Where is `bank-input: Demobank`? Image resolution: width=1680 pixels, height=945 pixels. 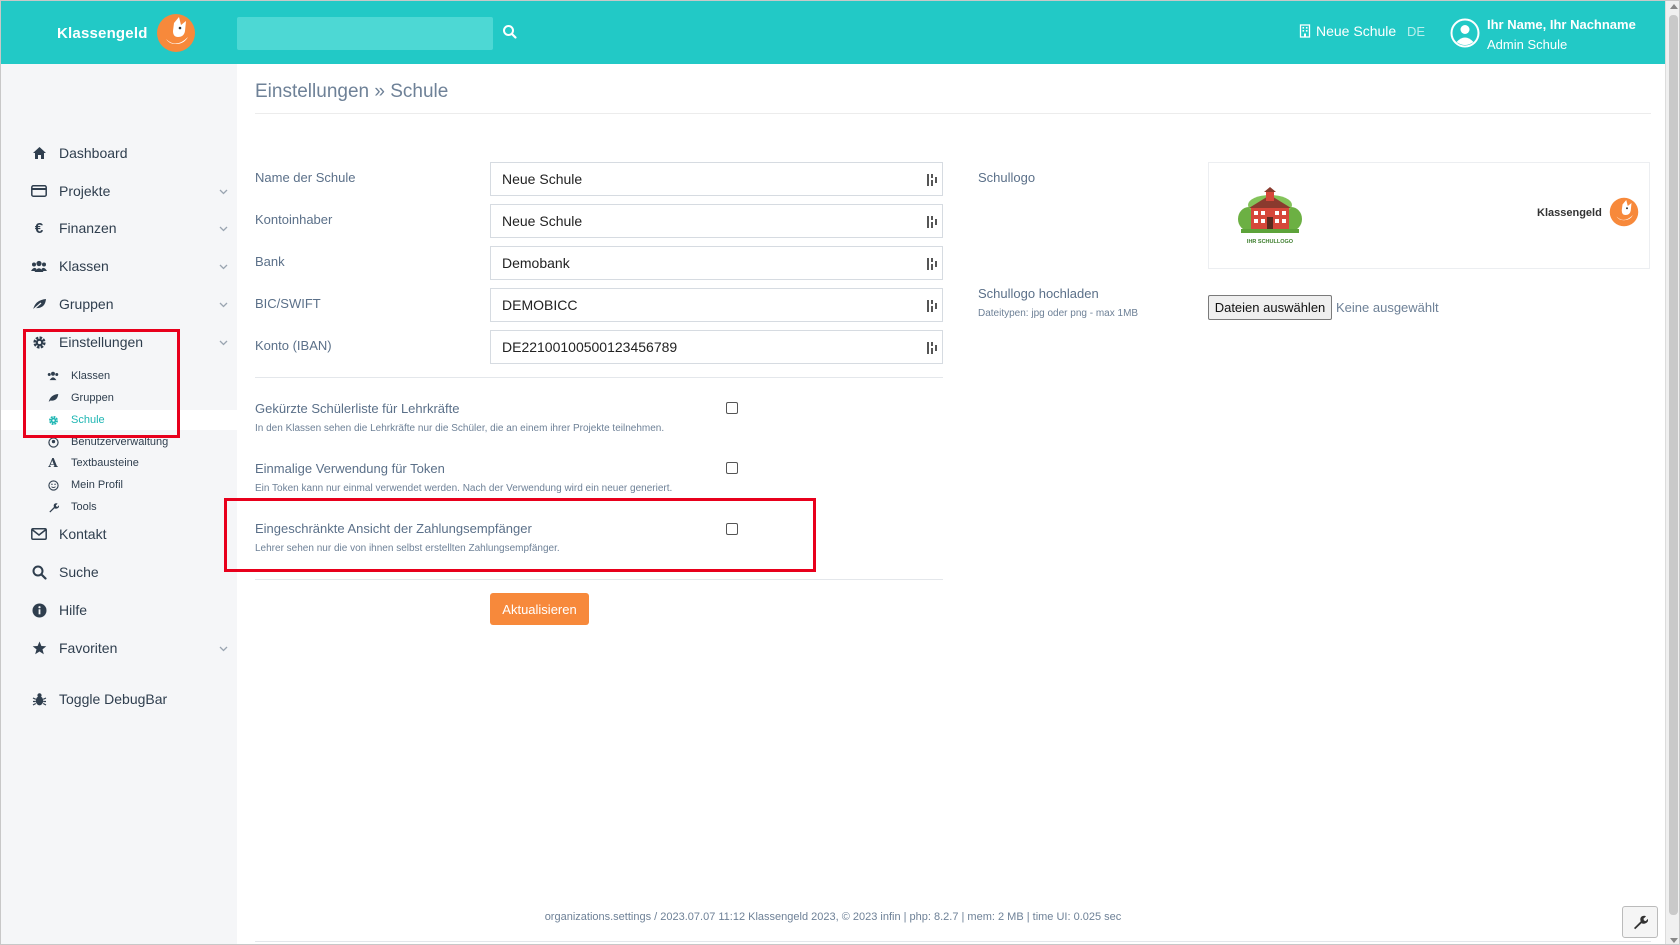
bank-input: Demobank is located at coordinates (716, 263).